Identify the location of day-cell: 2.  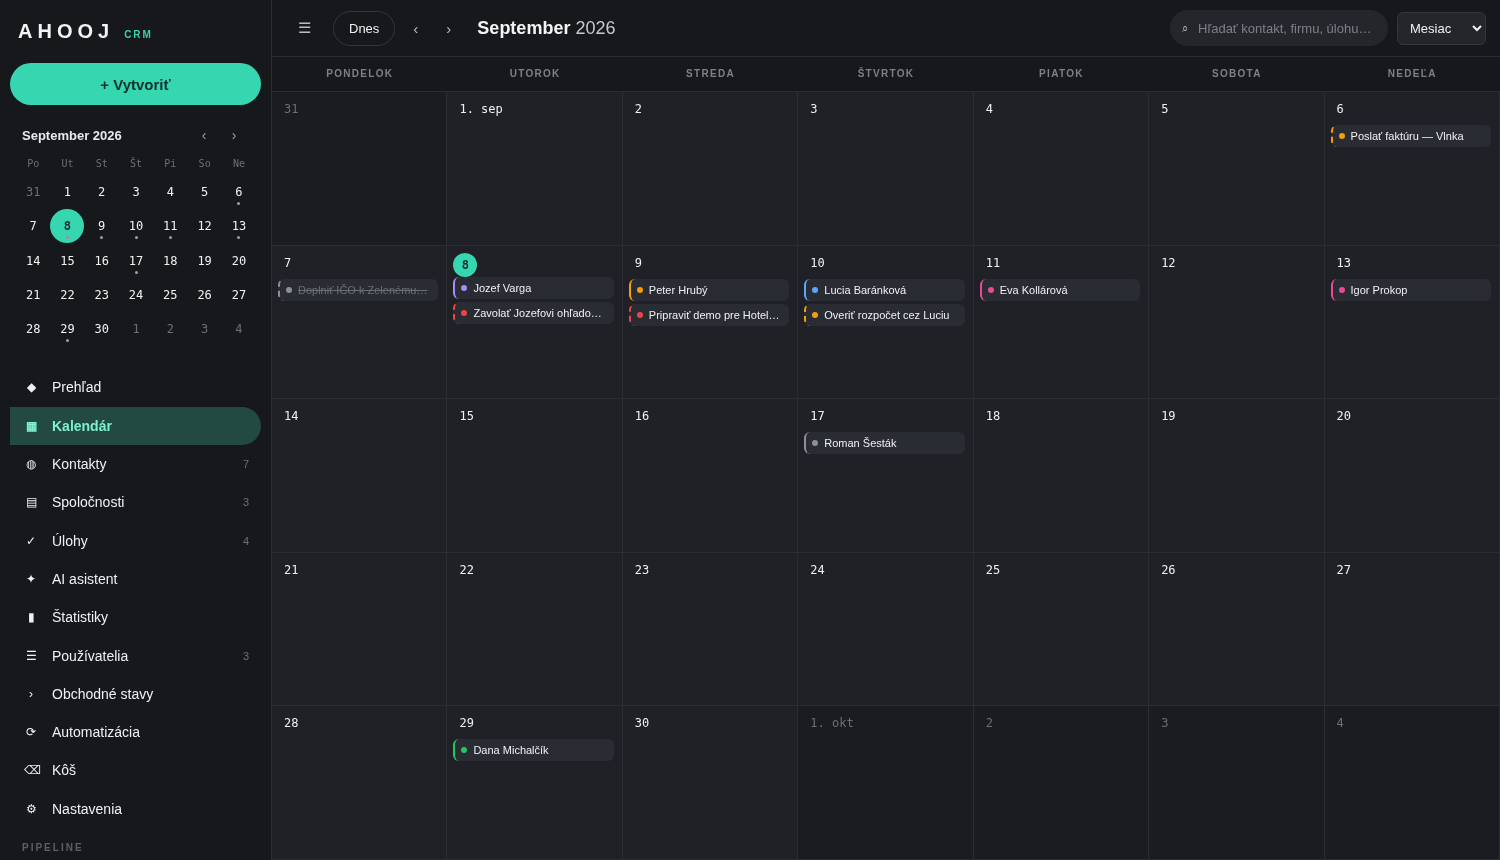
(710, 169).